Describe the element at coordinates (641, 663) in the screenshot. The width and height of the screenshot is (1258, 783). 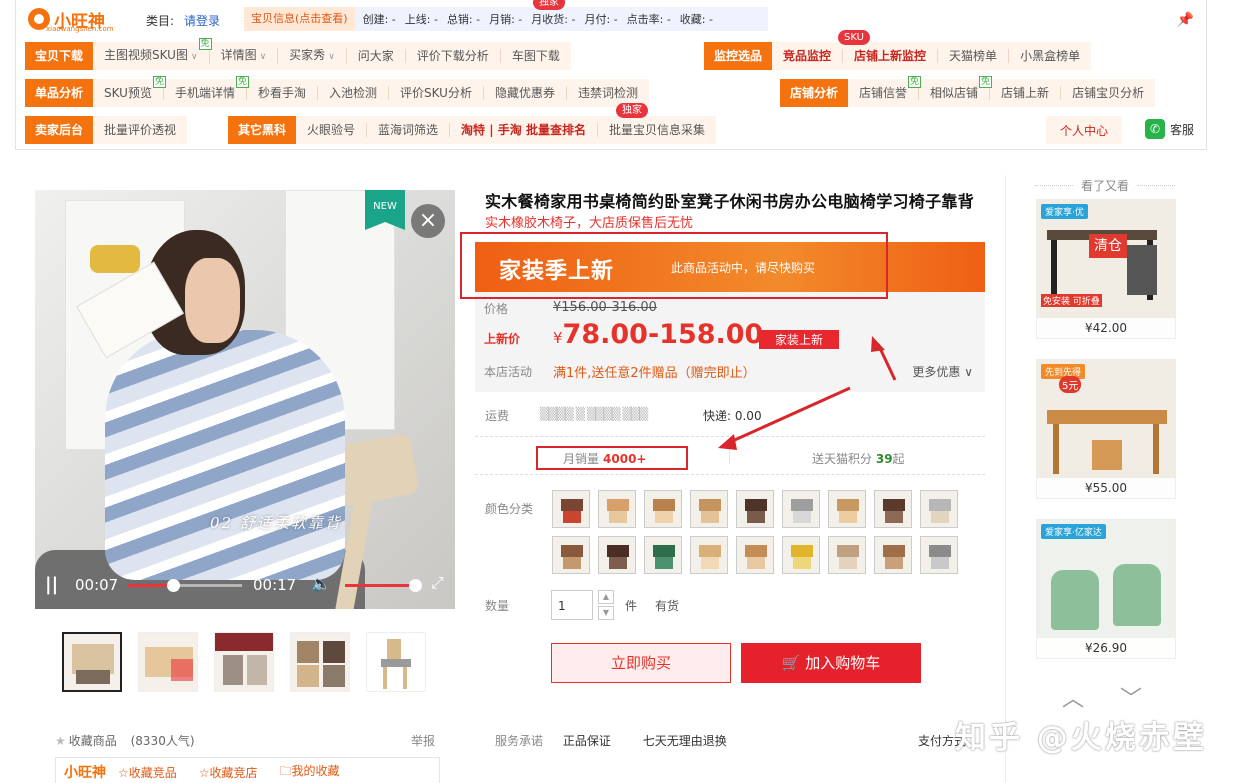
I see `buy-now-button: 立即购买` at that location.